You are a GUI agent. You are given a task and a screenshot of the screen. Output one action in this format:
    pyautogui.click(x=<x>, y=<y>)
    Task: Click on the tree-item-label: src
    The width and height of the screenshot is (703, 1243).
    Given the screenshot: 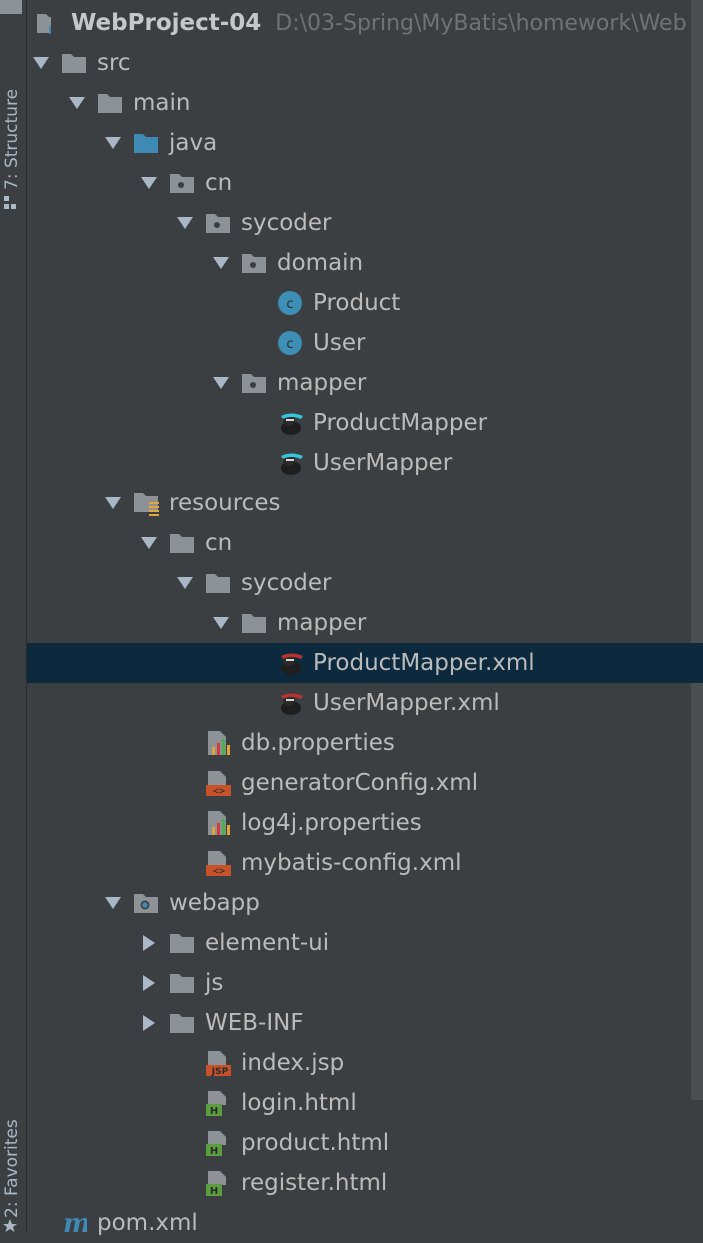 What is the action you would take?
    pyautogui.click(x=114, y=63)
    